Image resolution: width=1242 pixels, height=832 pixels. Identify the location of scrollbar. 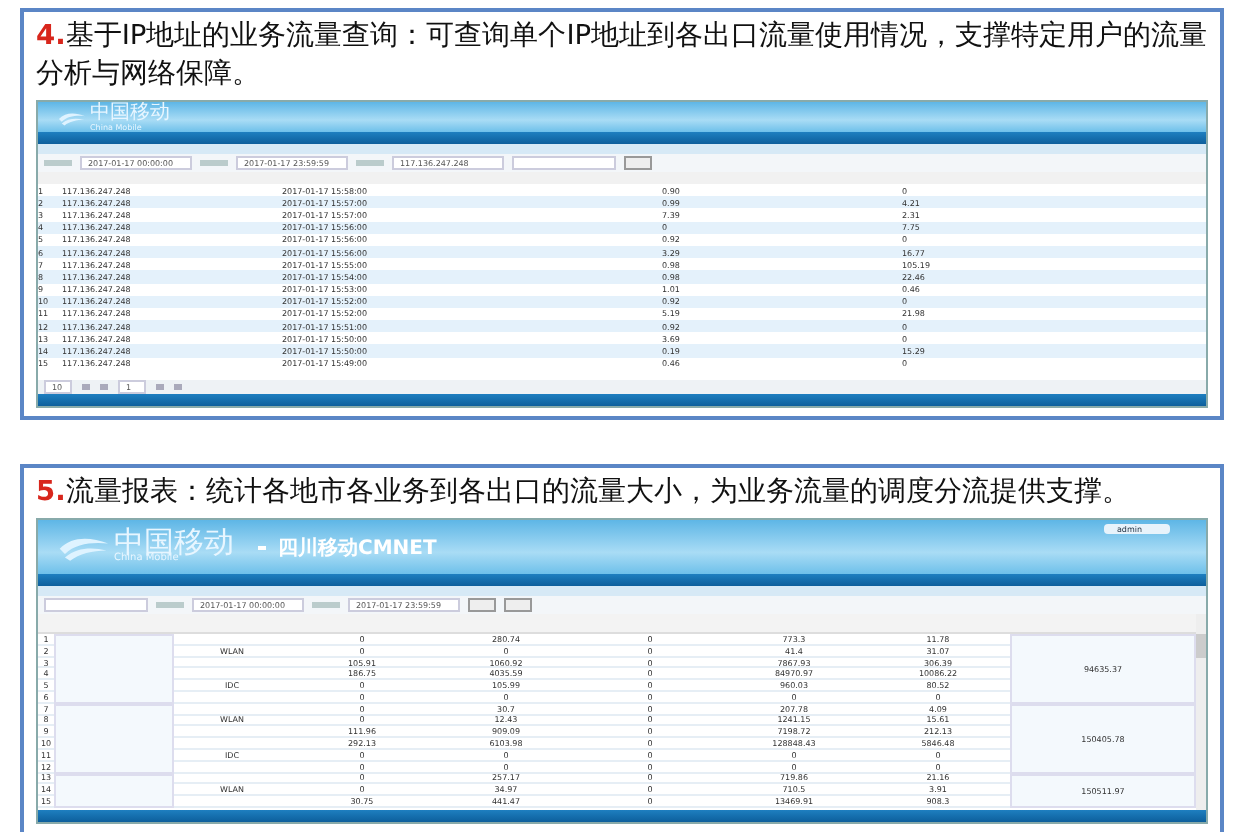
(1201, 712).